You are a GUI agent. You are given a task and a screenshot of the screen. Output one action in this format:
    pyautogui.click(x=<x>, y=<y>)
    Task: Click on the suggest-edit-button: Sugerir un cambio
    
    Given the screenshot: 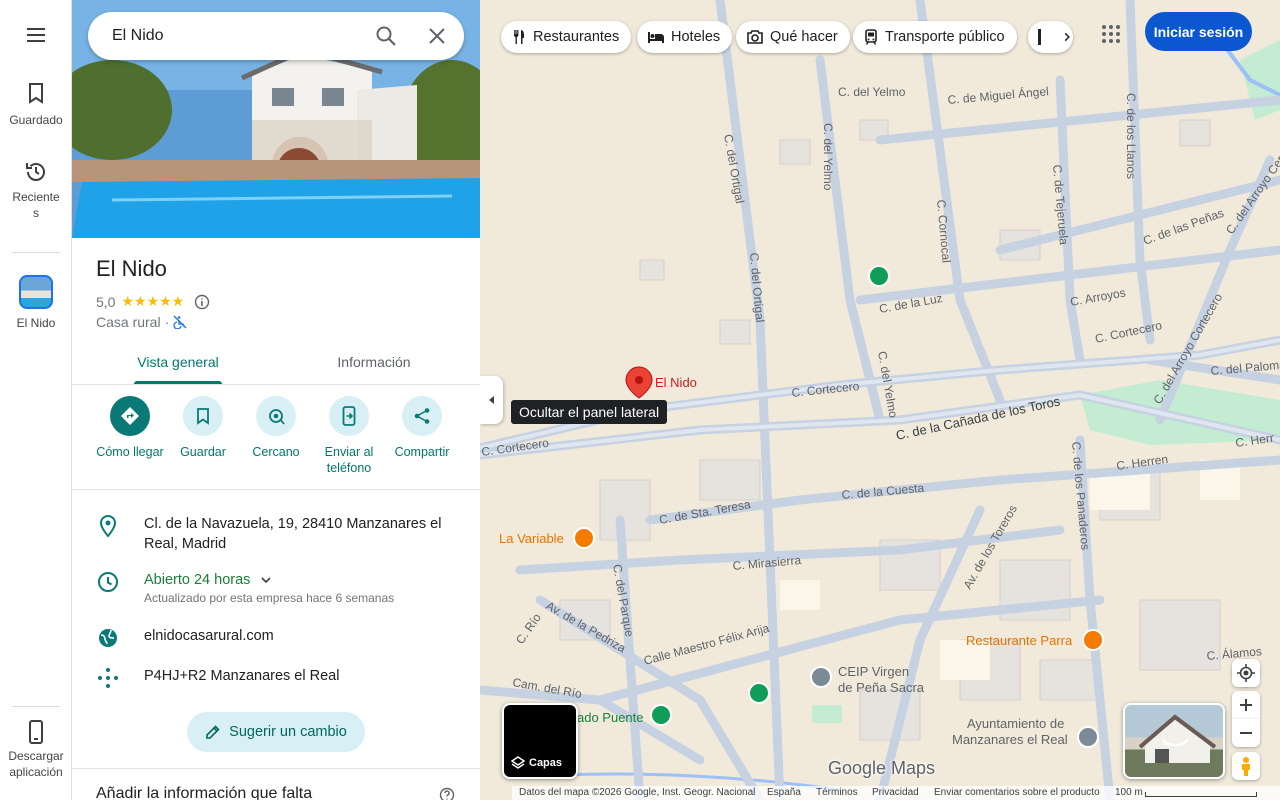 What is the action you would take?
    pyautogui.click(x=276, y=732)
    